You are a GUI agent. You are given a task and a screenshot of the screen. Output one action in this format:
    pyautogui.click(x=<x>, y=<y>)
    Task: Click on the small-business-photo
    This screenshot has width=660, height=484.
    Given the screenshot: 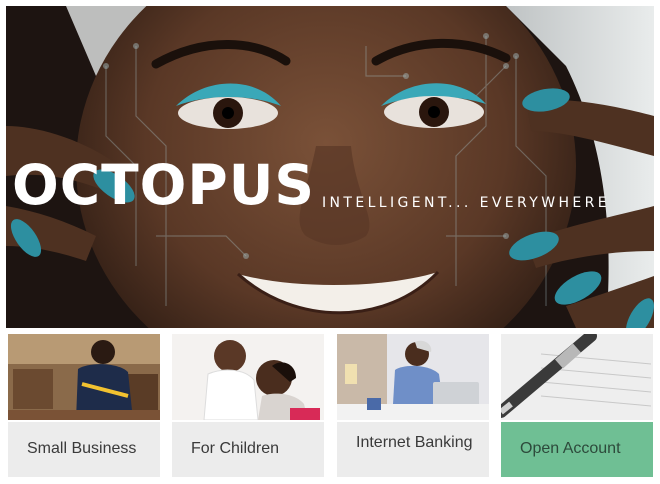 What is the action you would take?
    pyautogui.click(x=84, y=377)
    